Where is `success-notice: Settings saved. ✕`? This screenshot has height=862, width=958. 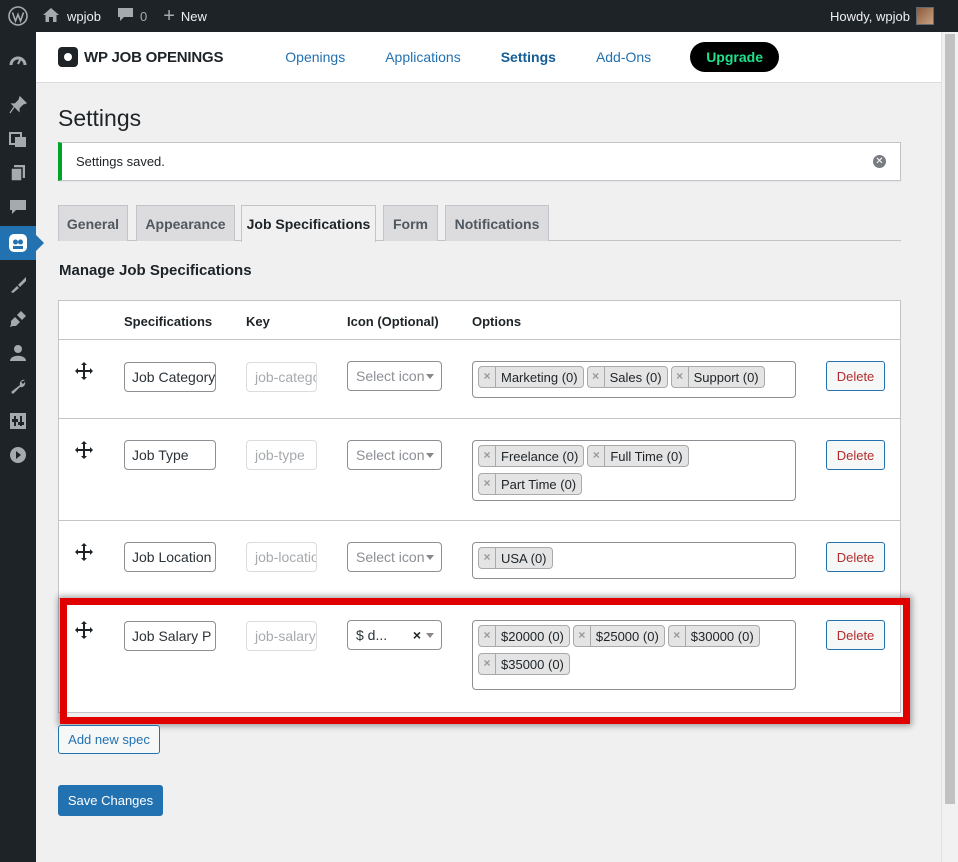 success-notice: Settings saved. ✕ is located at coordinates (479, 161).